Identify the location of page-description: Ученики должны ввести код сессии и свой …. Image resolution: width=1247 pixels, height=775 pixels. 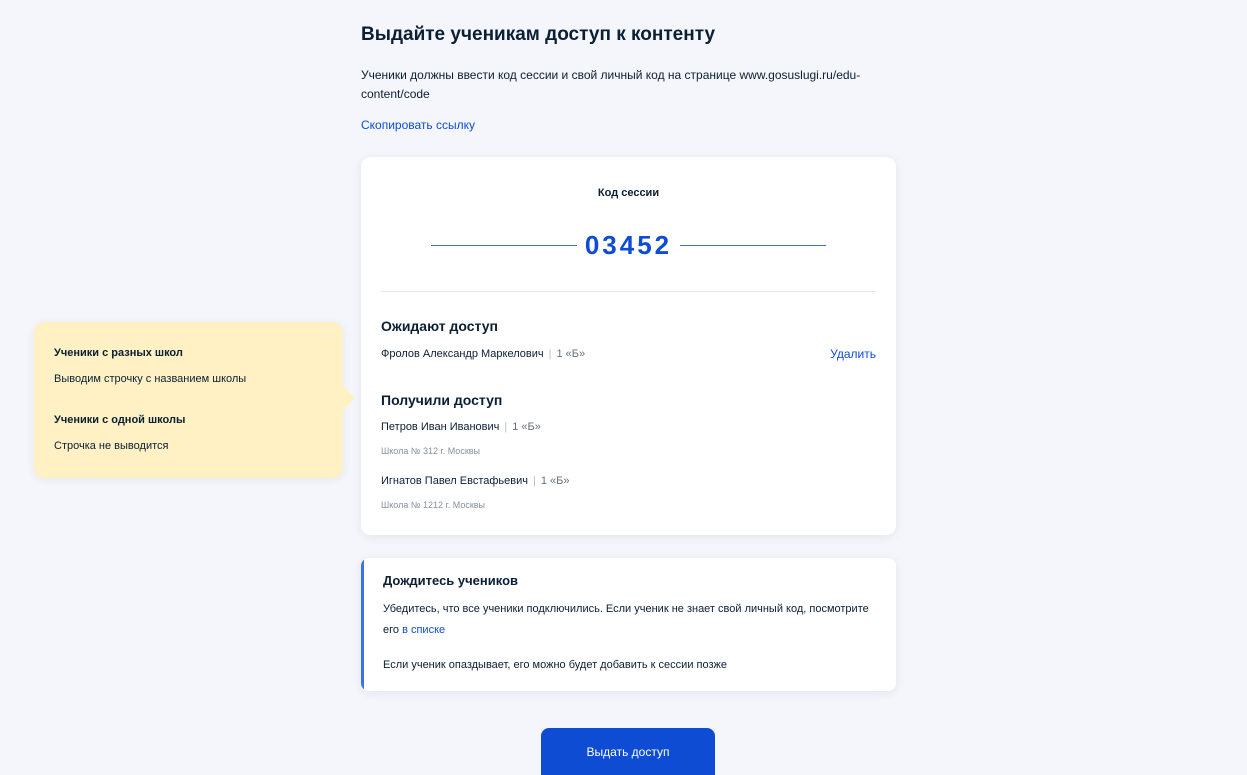
(611, 84).